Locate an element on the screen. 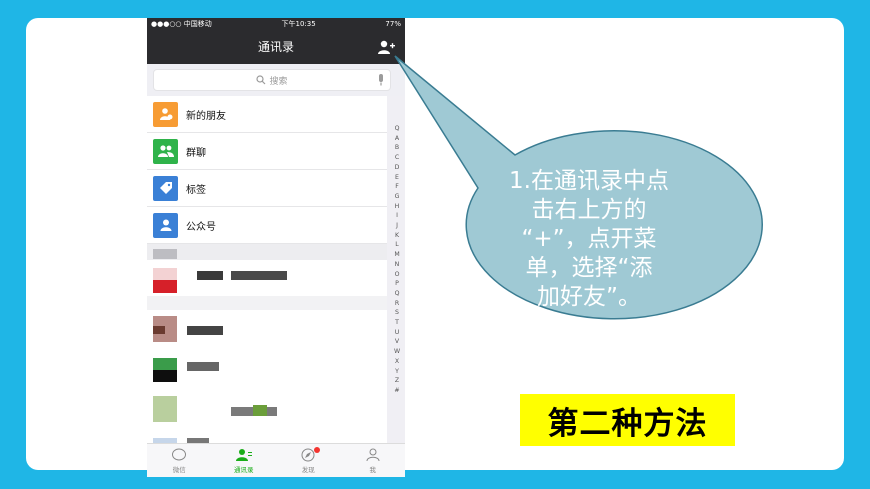 This screenshot has height=489, width=870. index-letter: U is located at coordinates (397, 333).